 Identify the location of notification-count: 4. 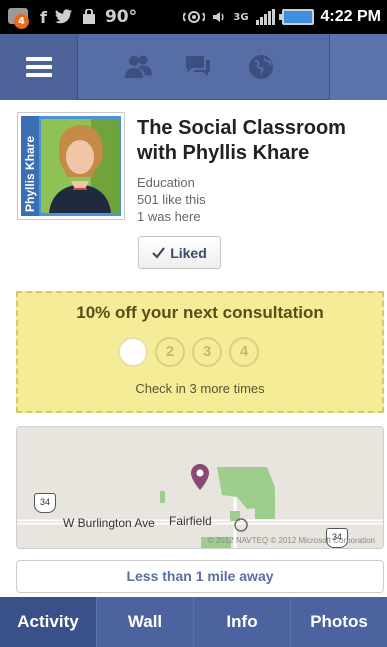
(21, 21).